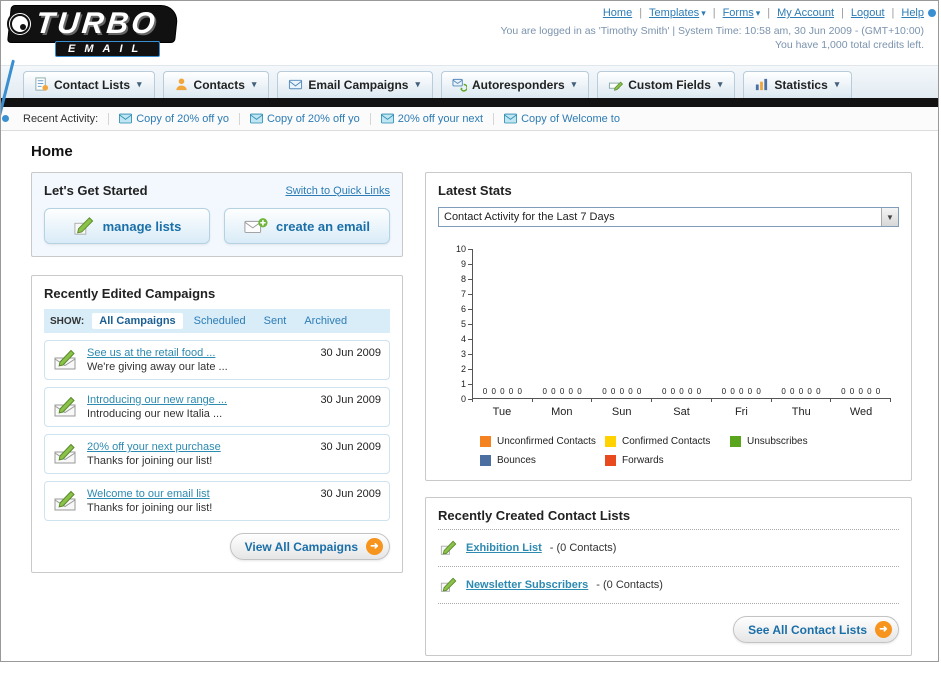 This screenshot has width=941, height=683. I want to click on tab-autoresponders: Autoresponders ▾, so click(515, 84).